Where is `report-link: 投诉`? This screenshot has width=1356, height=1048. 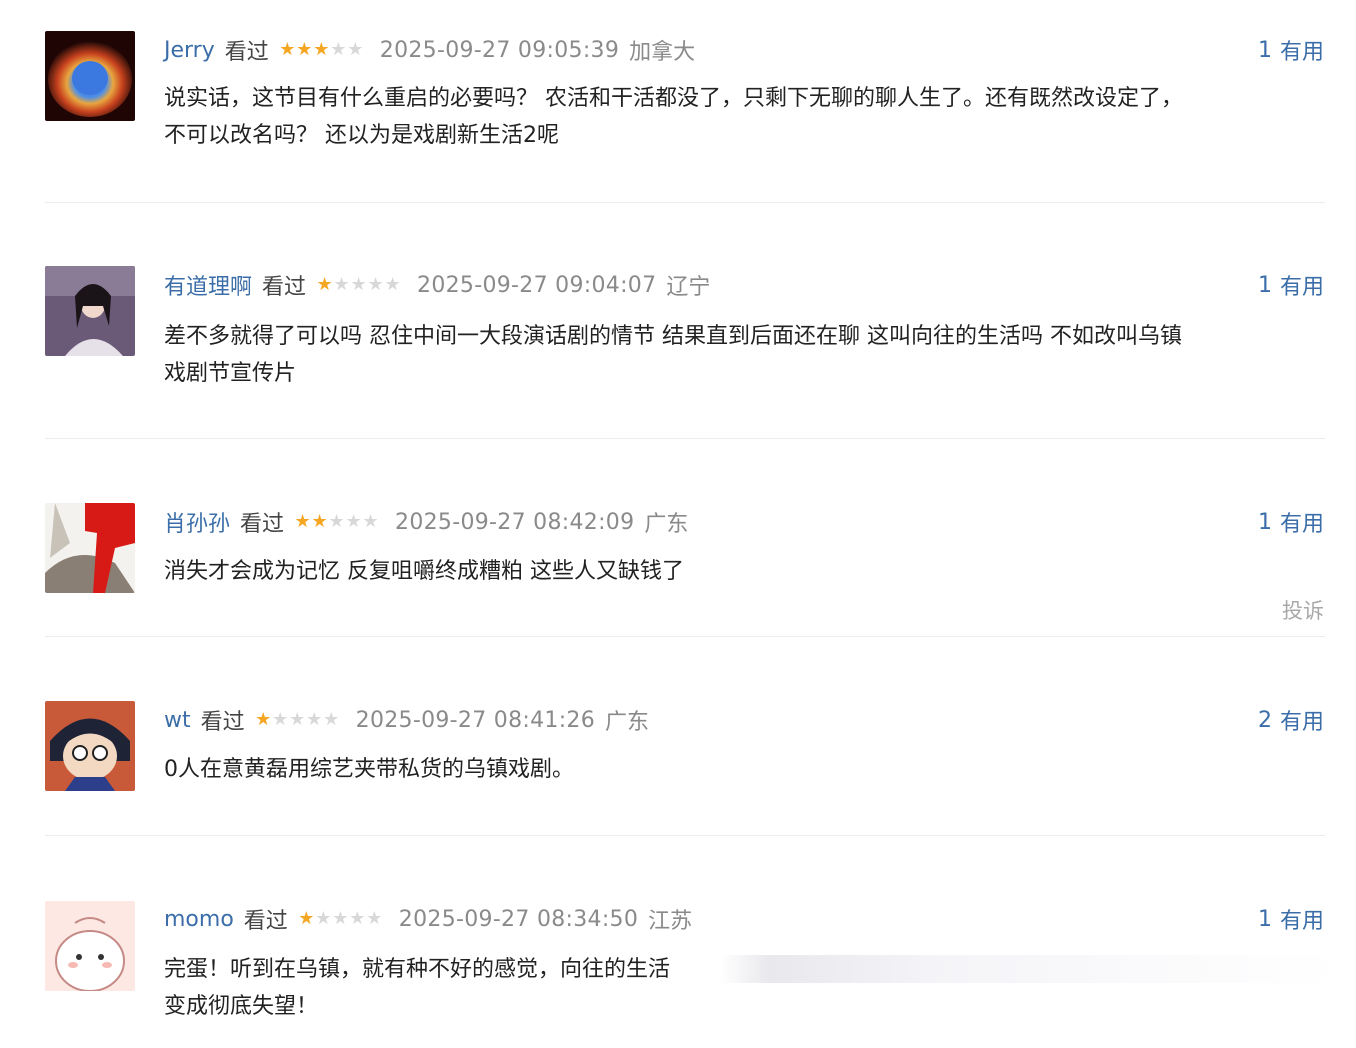 report-link: 投诉 is located at coordinates (1303, 610).